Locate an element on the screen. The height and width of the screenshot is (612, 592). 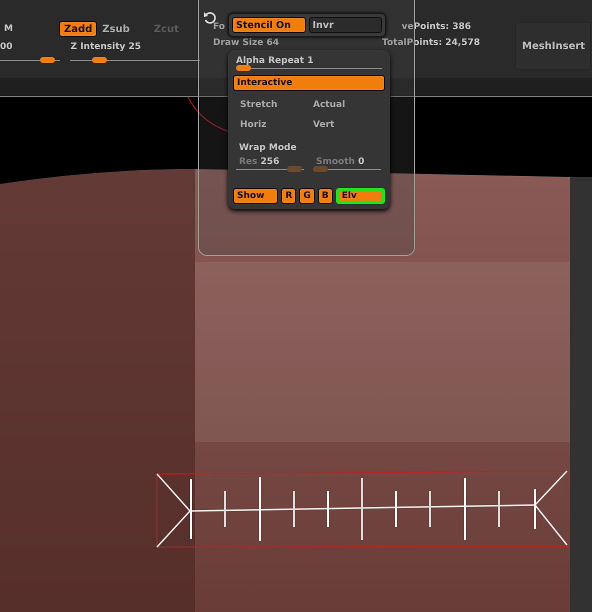
mode-button: Actual is located at coordinates (345, 105).